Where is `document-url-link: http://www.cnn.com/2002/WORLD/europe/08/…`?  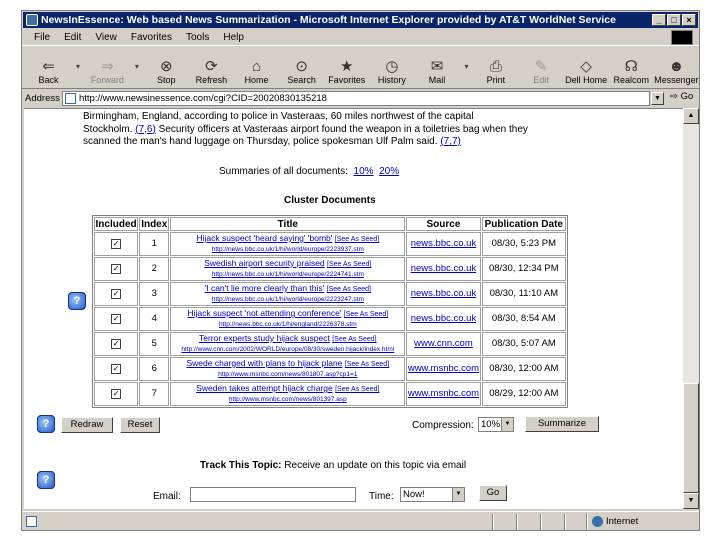
document-url-link: http://www.cnn.com/2002/WORLD/europe/08/… is located at coordinates (287, 350).